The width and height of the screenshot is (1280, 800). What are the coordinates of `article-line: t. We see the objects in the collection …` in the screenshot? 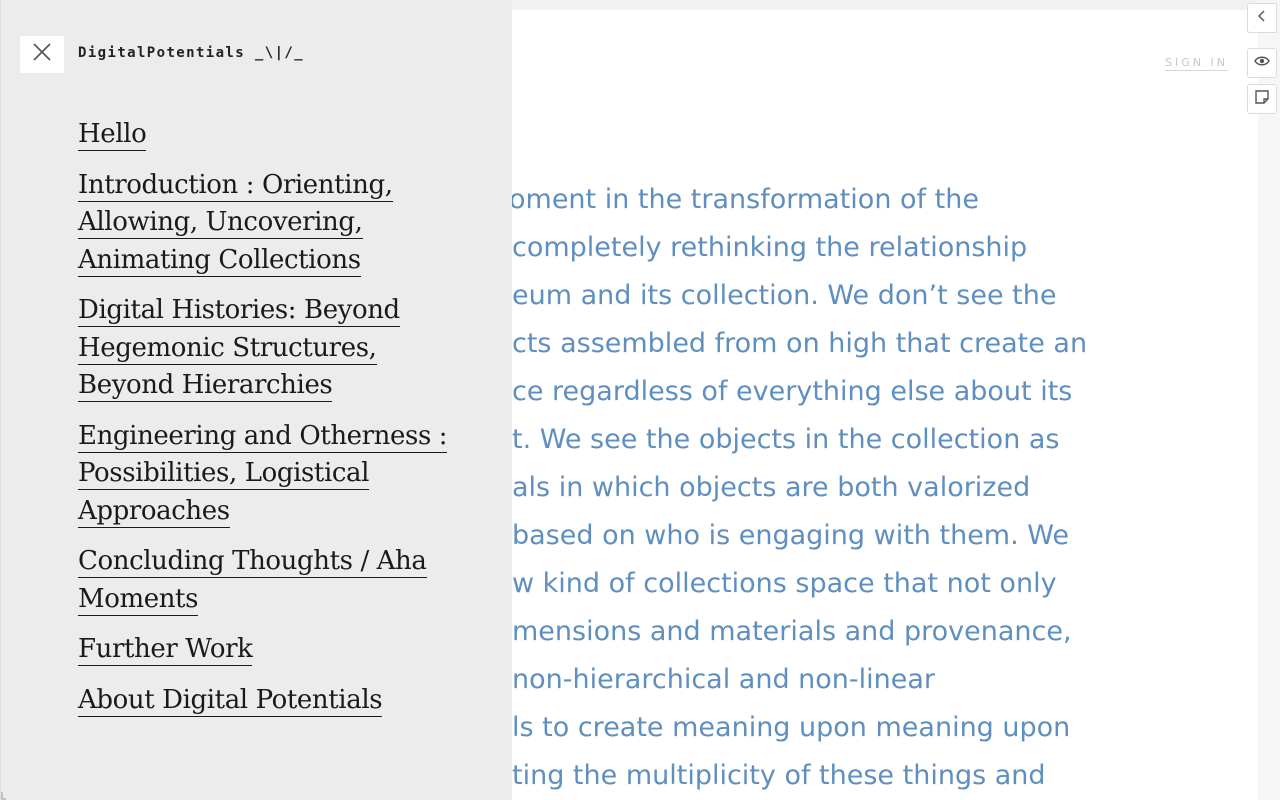 It's located at (786, 439).